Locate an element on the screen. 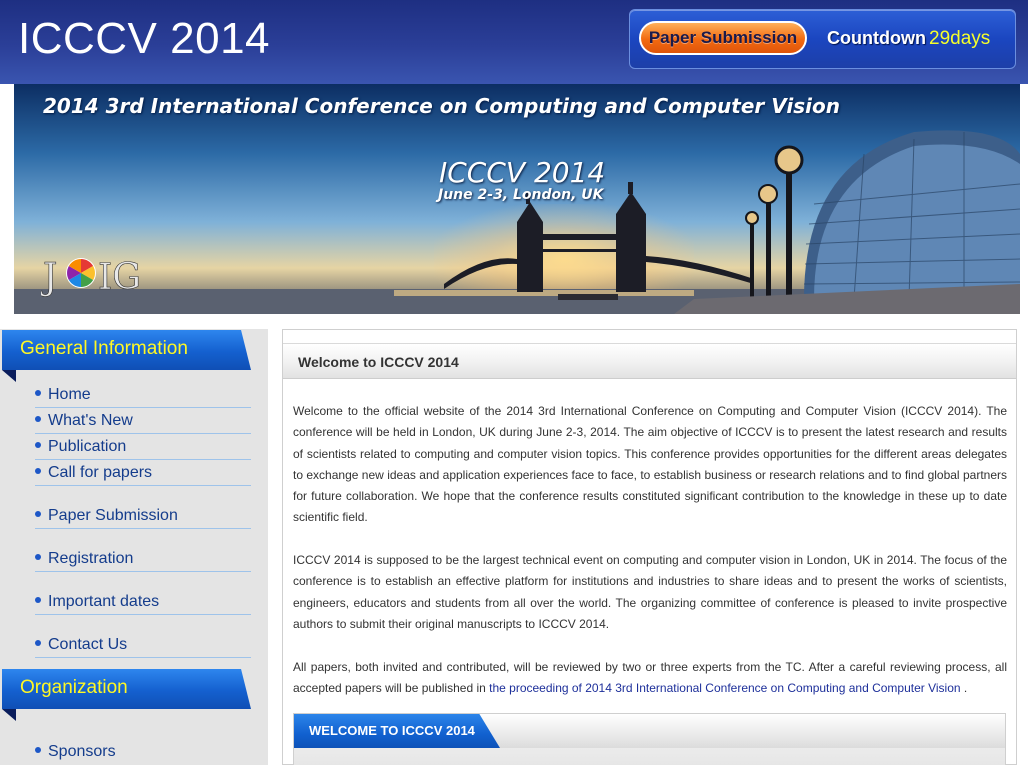 The image size is (1028, 765). site-title: ICCCV 2014 is located at coordinates (144, 38).